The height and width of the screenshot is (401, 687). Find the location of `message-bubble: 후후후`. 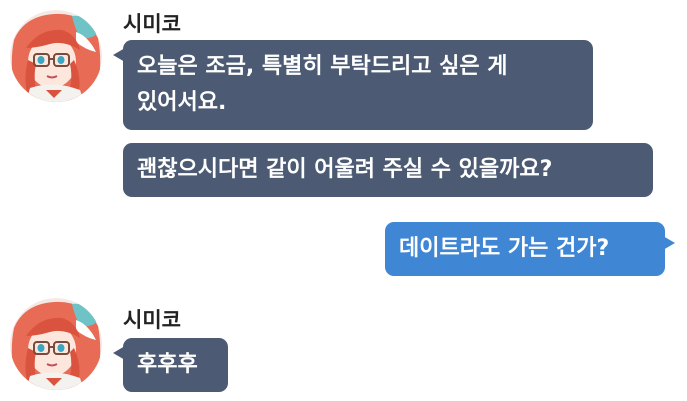

message-bubble: 후후후 is located at coordinates (170, 365).